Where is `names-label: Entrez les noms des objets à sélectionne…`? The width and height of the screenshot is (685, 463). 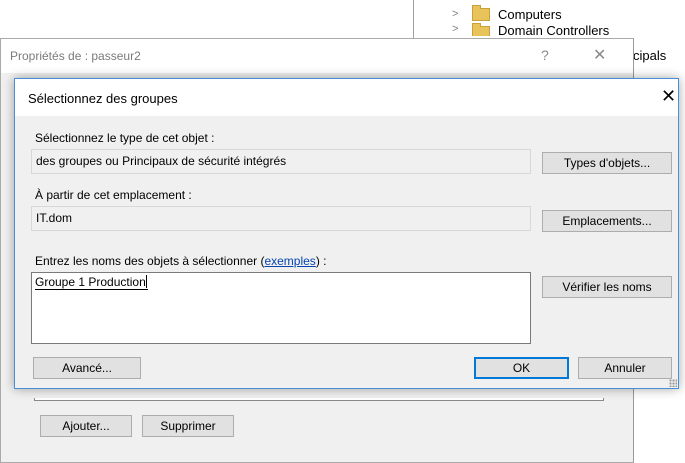
names-label: Entrez les noms des objets à sélectionne… is located at coordinates (180, 261).